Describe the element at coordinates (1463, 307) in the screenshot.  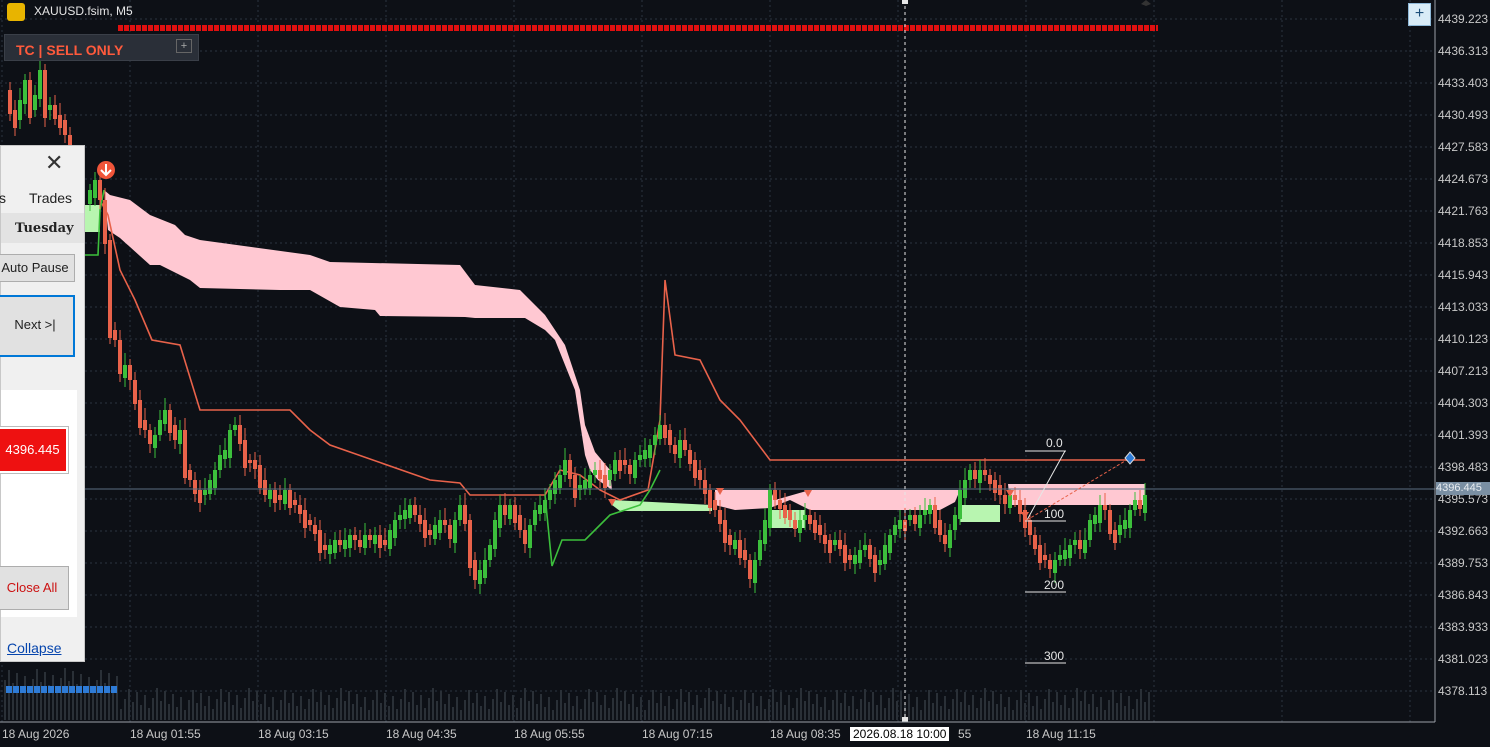
I see `price-tick-label: 4413.033` at that location.